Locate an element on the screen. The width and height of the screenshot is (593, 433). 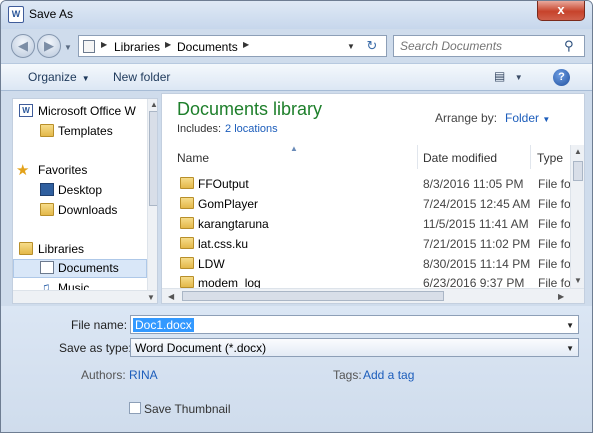
organize-label: Organize is located at coordinates (52, 77).